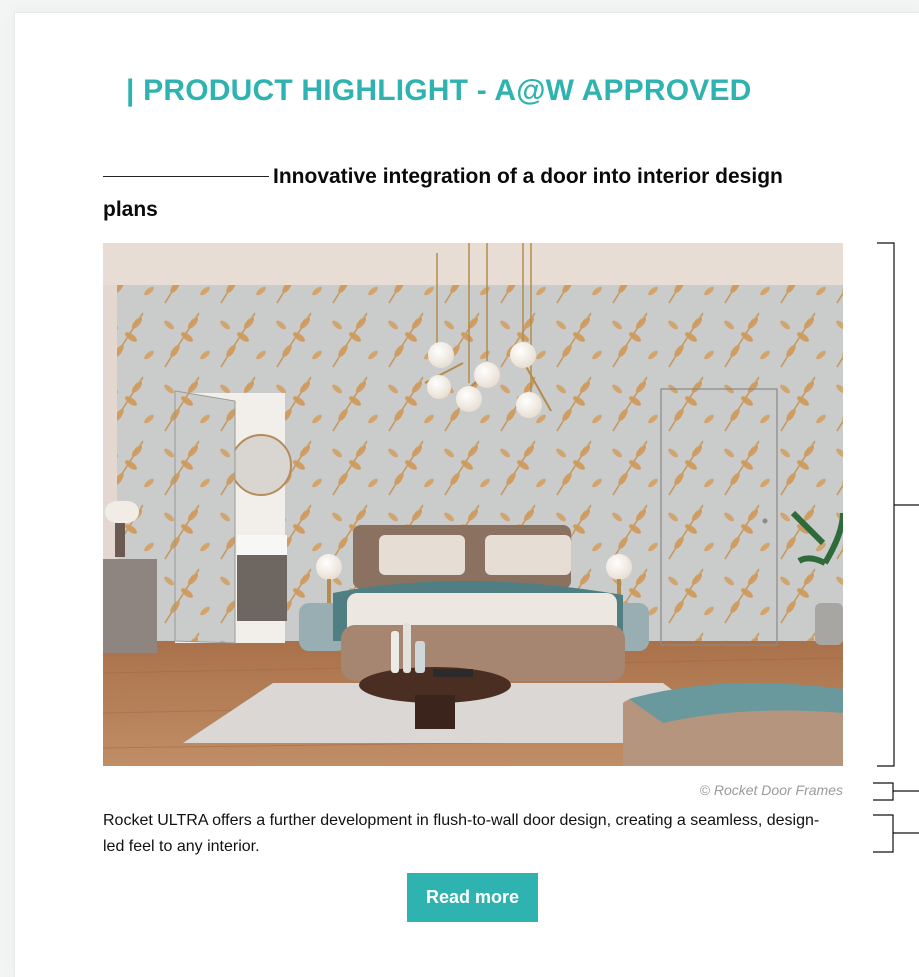 The width and height of the screenshot is (919, 977). Describe the element at coordinates (439, 90) in the screenshot. I see `section-heading: | PRODUCT HIGHLIGHT - A@W APPROVED` at that location.